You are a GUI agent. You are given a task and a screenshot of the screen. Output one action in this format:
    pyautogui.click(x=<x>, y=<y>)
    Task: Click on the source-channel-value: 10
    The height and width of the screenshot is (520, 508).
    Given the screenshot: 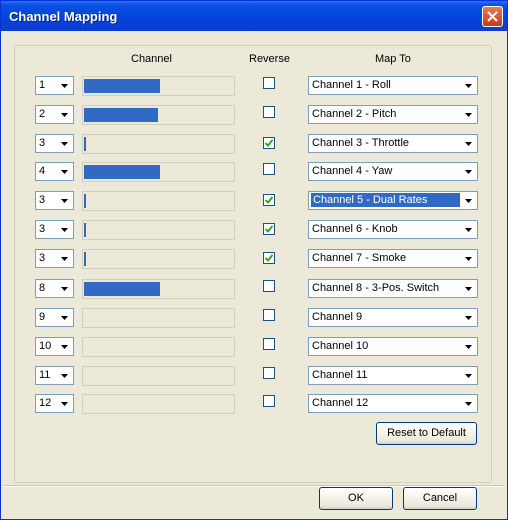 What is the action you would take?
    pyautogui.click(x=45, y=346)
    